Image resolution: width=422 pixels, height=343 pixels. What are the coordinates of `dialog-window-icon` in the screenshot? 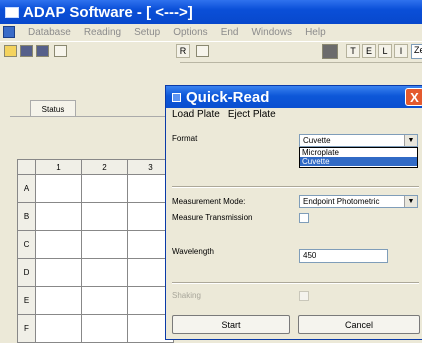 It's located at (176, 97).